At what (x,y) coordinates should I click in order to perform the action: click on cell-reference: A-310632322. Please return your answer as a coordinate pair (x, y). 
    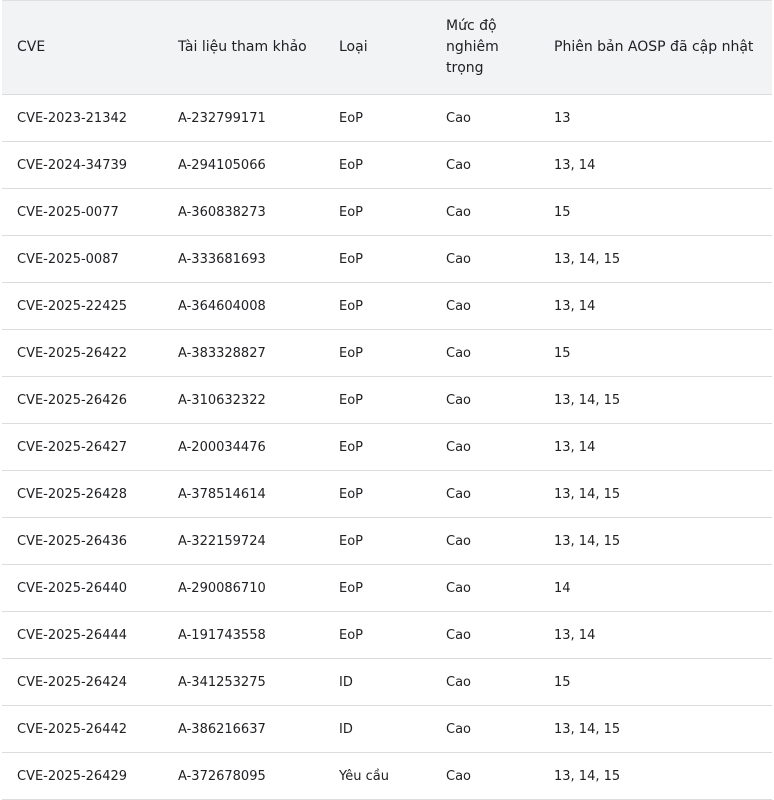
    Looking at the image, I should click on (222, 400).